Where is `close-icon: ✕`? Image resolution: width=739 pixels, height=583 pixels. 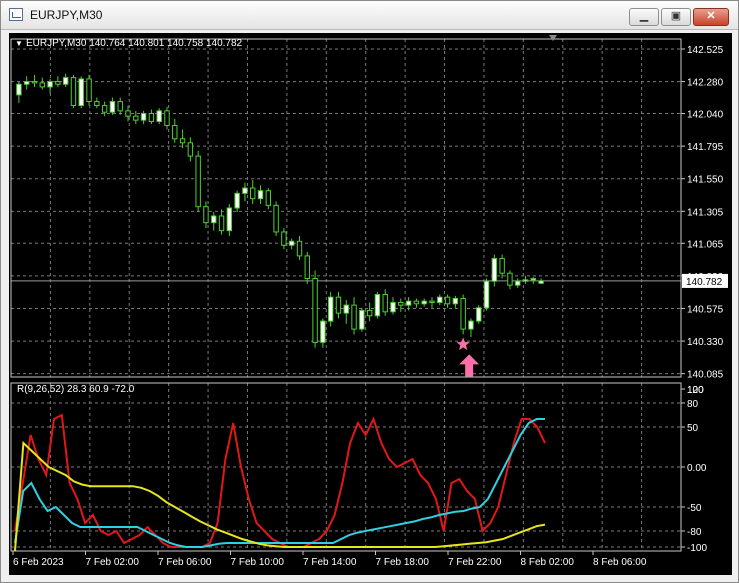 close-icon: ✕ is located at coordinates (711, 16).